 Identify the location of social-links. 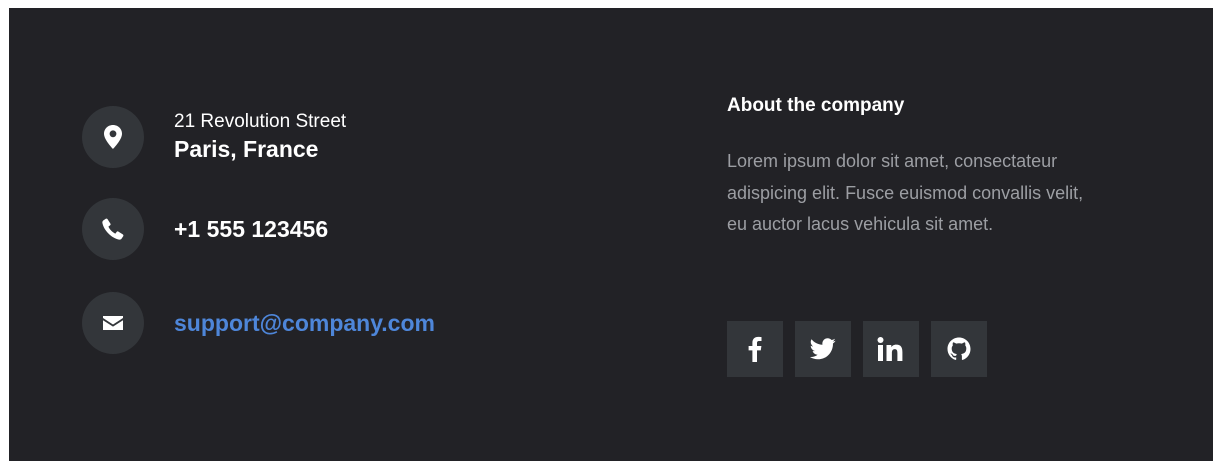
(863, 349).